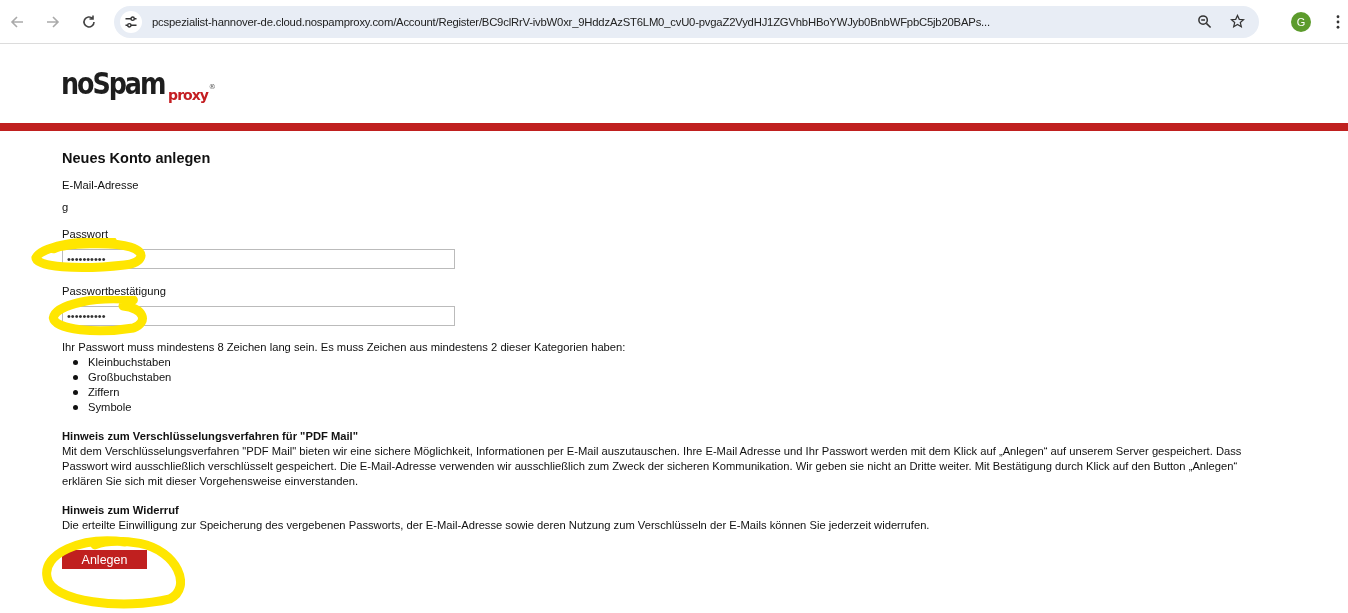 The image size is (1348, 613). What do you see at coordinates (1204, 21) in the screenshot?
I see `zoom-icon` at bounding box center [1204, 21].